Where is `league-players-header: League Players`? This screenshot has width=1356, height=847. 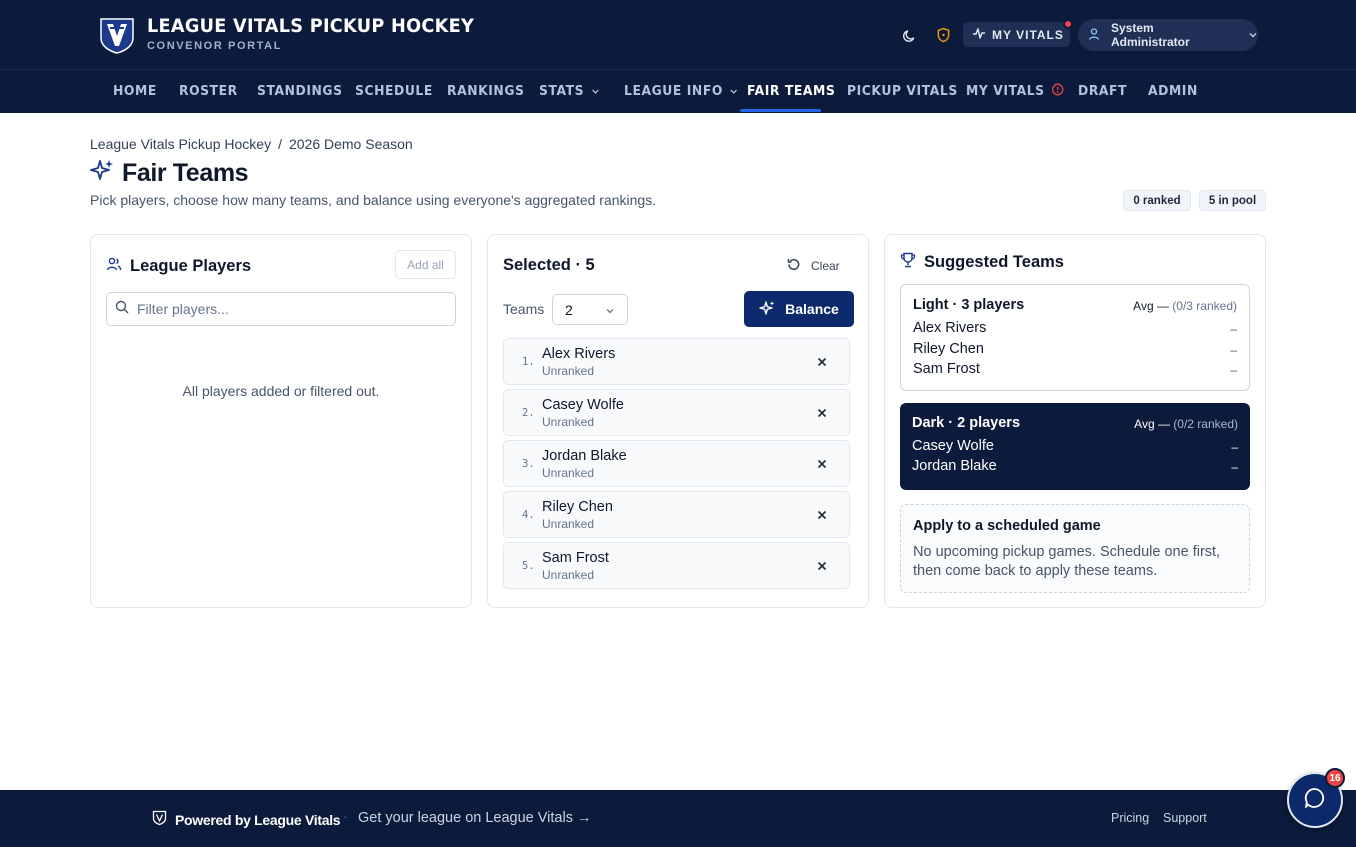
league-players-header: League Players is located at coordinates (178, 266).